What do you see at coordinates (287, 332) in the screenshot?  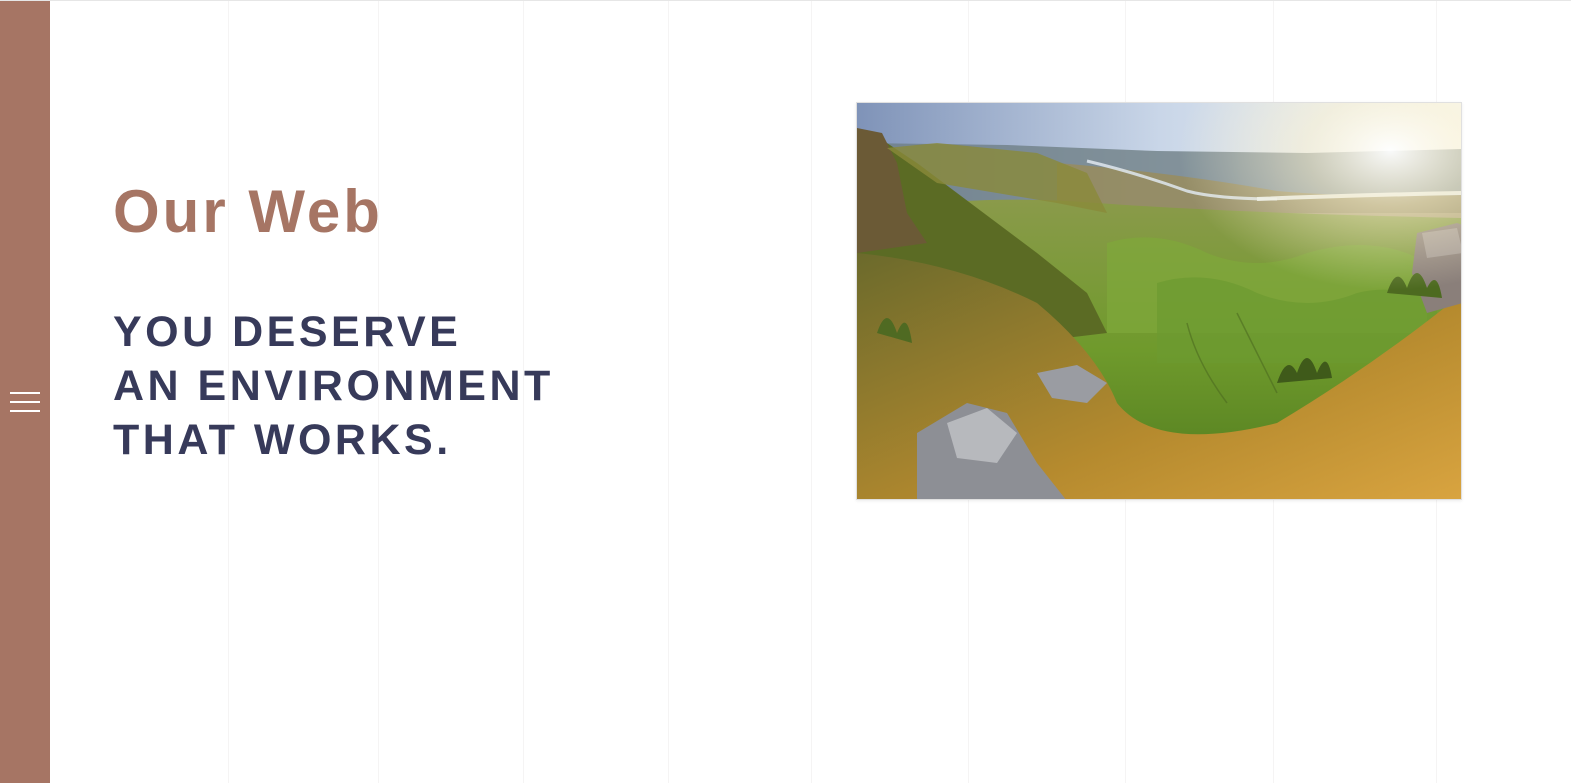 I see `tagline-line: YOU DESERVE` at bounding box center [287, 332].